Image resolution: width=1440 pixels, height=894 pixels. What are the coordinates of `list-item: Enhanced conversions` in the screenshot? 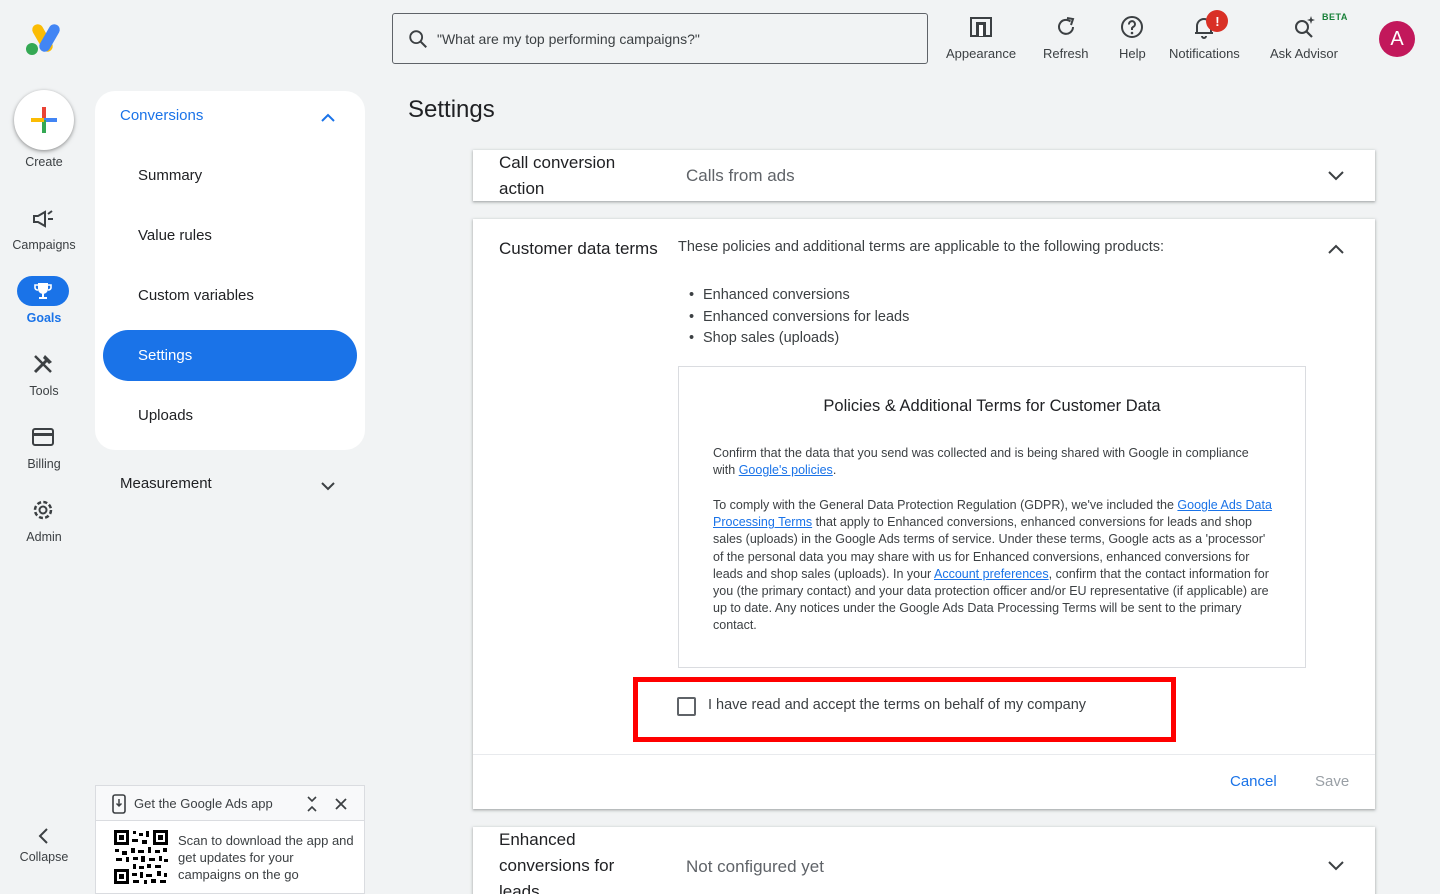 It's located at (799, 296).